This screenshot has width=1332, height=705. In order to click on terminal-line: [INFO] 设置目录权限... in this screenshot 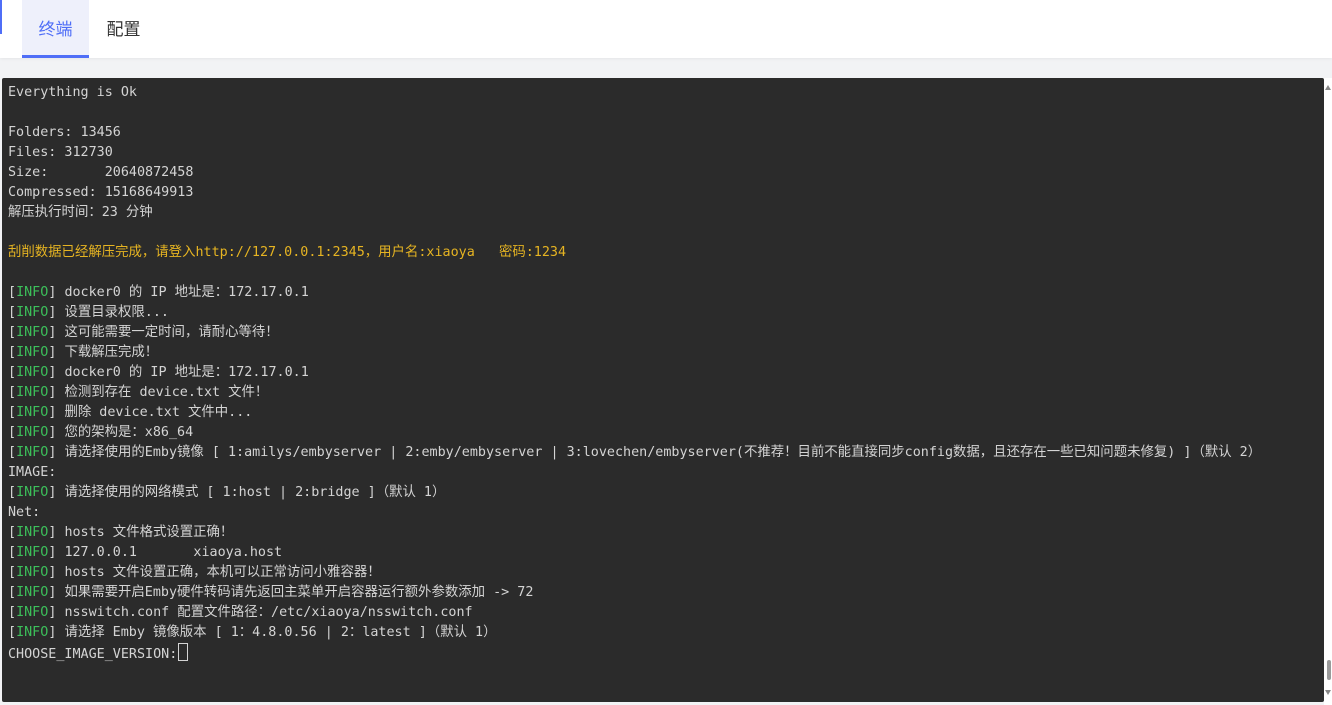, I will do `click(88, 312)`.